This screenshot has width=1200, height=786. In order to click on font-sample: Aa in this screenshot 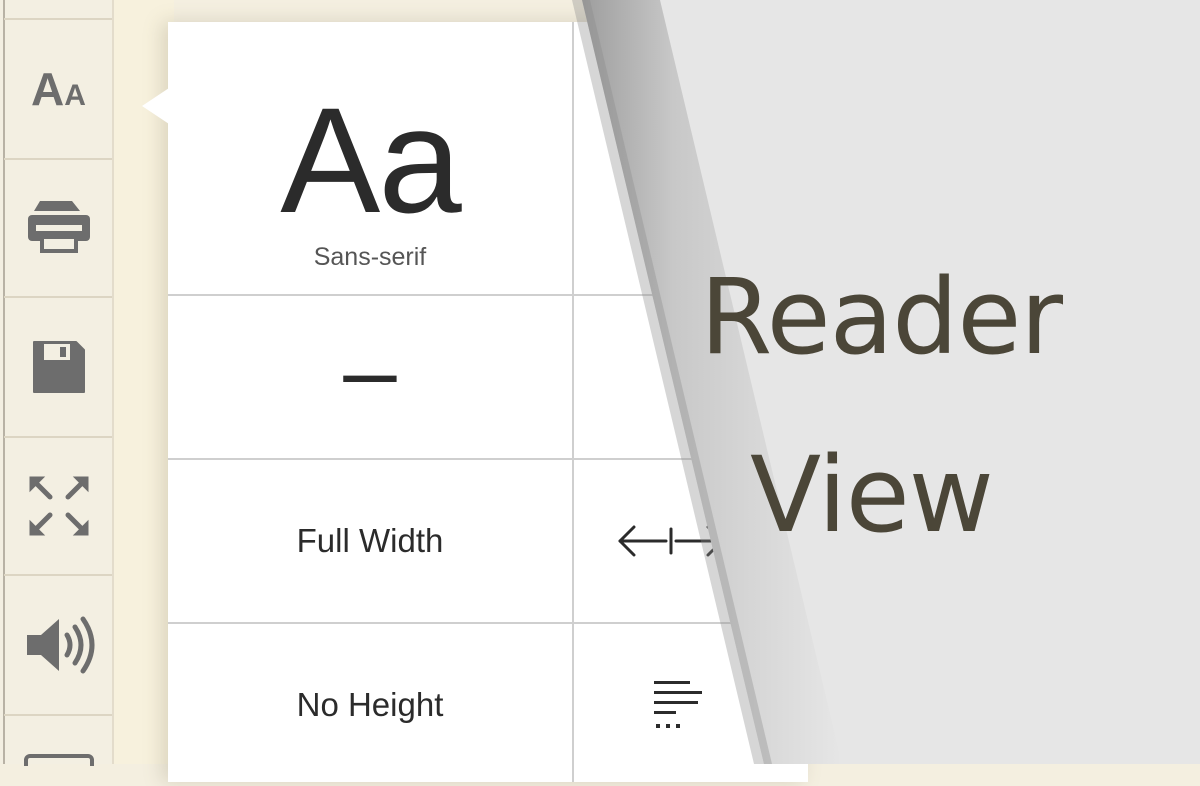, I will do `click(370, 159)`.